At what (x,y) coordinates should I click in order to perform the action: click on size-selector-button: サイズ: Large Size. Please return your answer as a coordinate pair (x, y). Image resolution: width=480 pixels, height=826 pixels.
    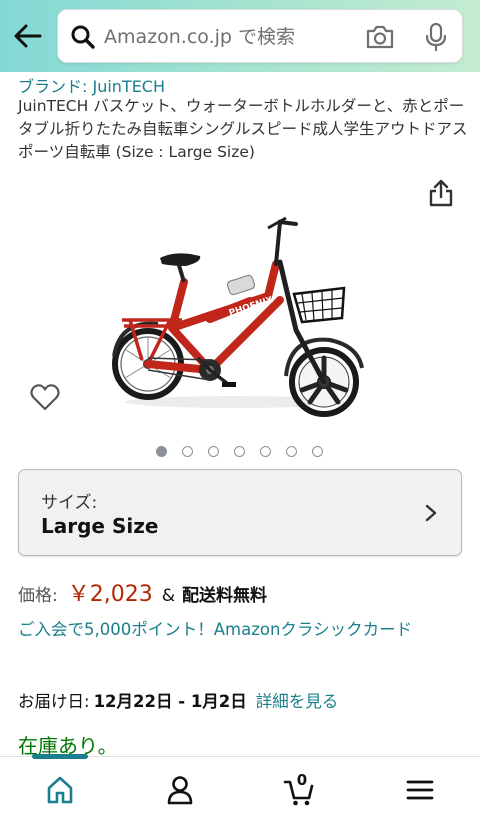
    Looking at the image, I should click on (240, 512).